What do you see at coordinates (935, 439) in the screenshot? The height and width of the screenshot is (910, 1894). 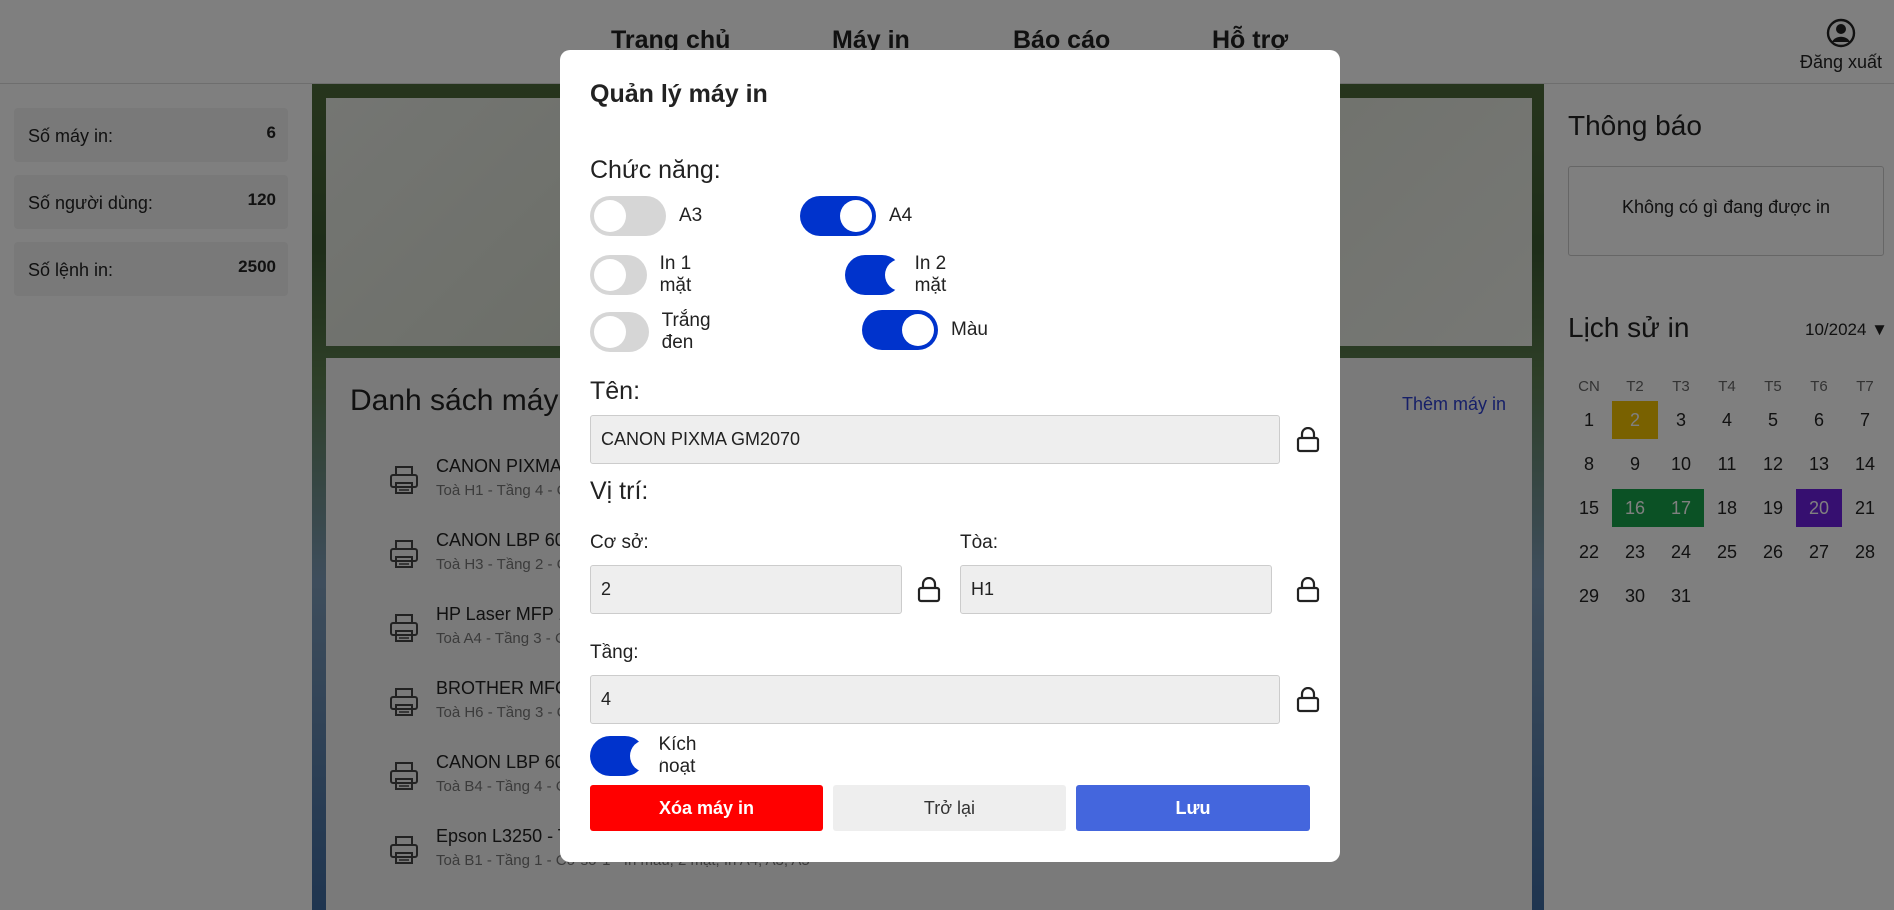 I see `name-field` at bounding box center [935, 439].